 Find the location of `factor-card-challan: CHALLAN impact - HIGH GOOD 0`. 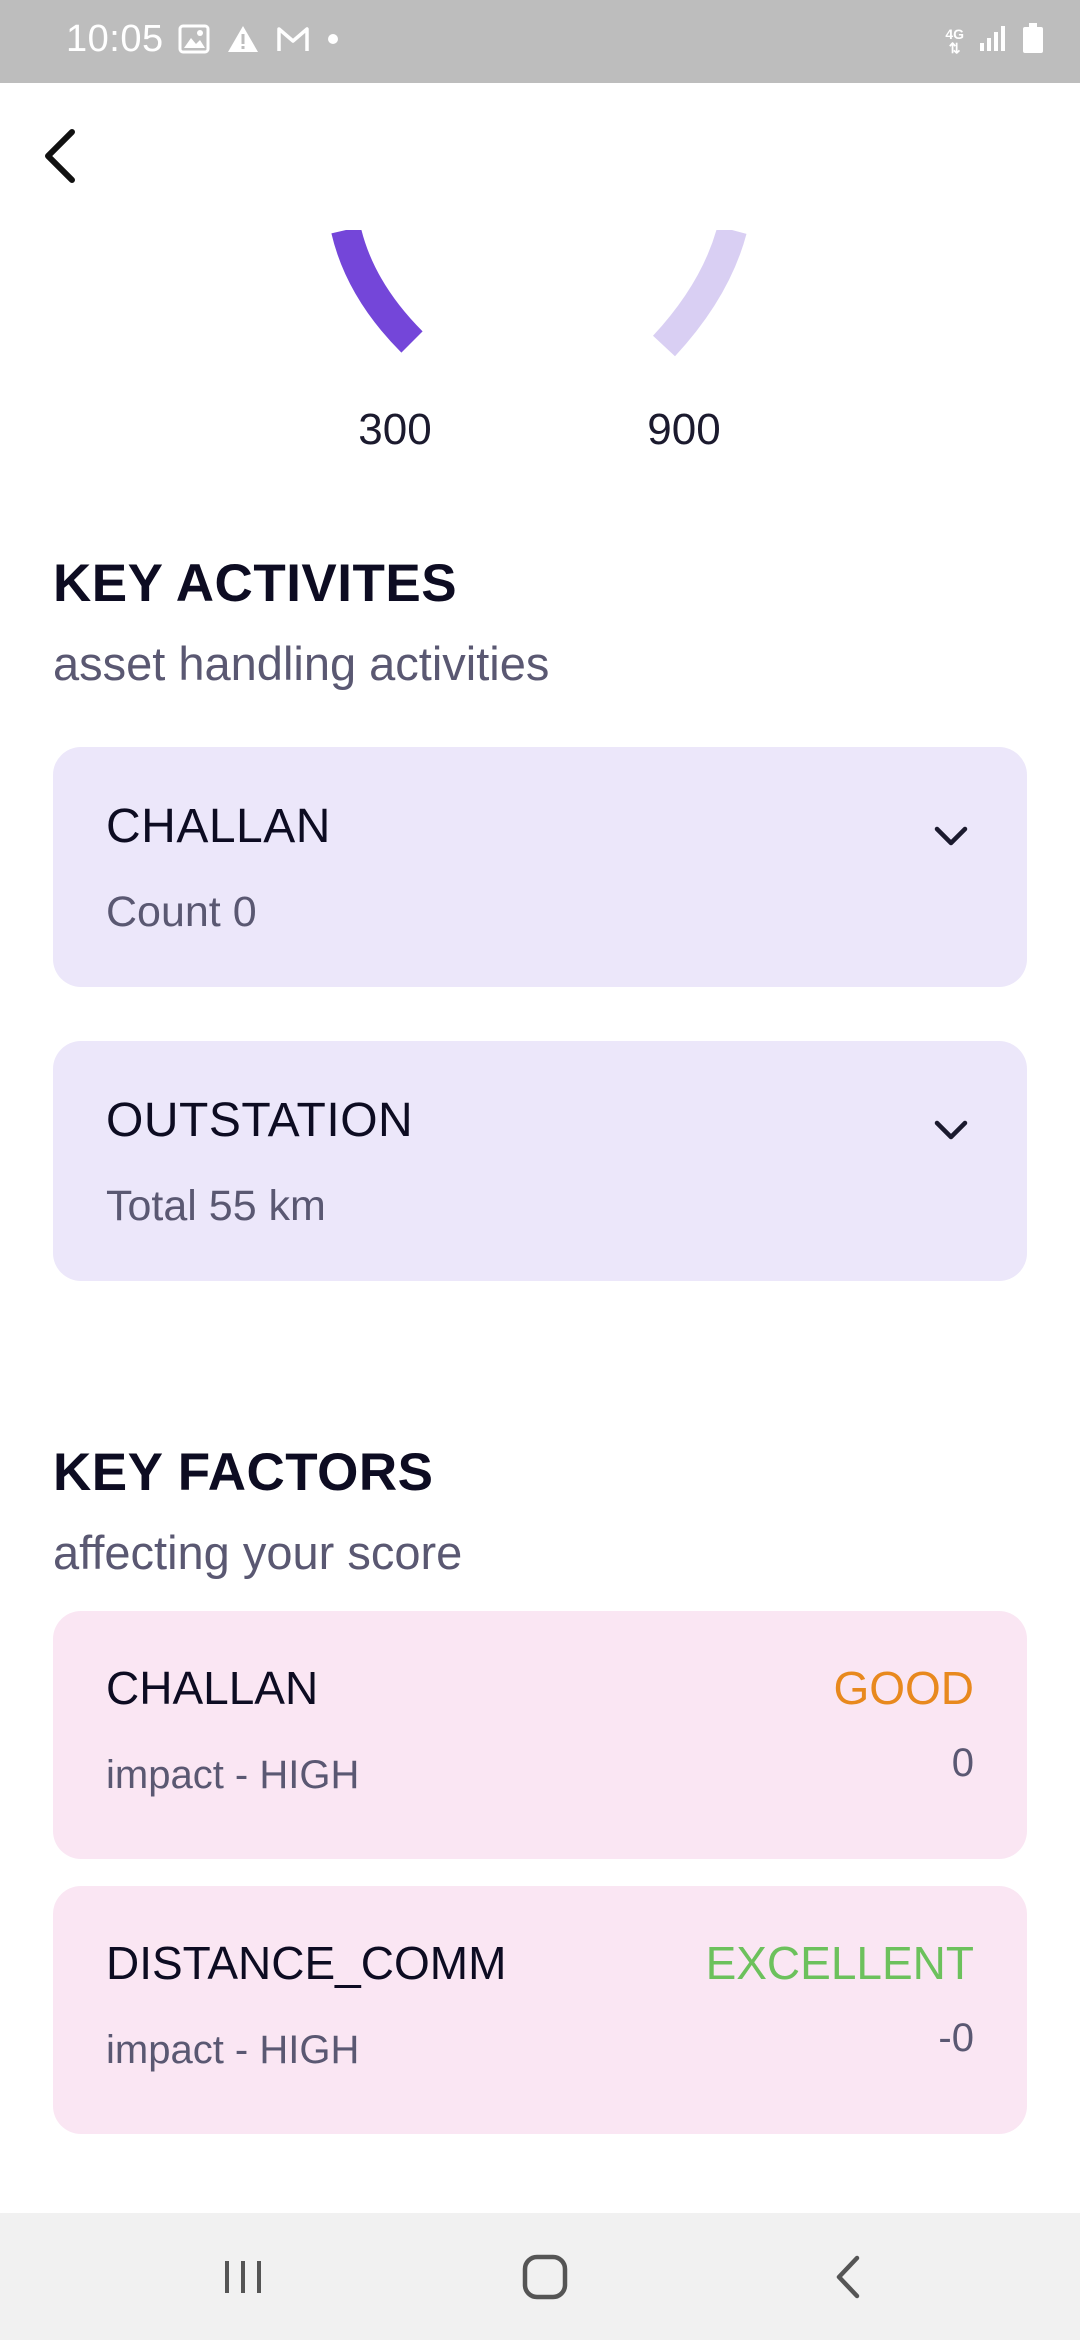

factor-card-challan: CHALLAN impact - HIGH GOOD 0 is located at coordinates (540, 1735).